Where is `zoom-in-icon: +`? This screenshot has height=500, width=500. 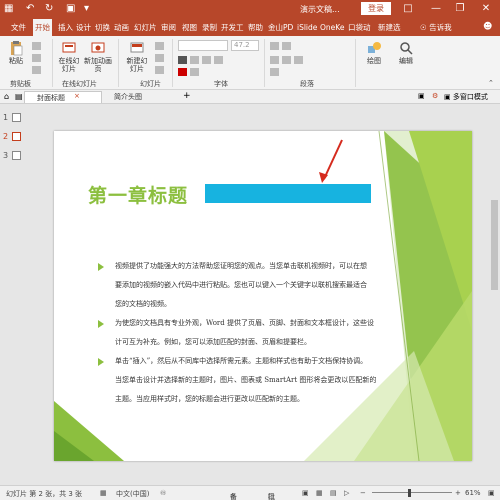
zoom-in-icon: + is located at coordinates (458, 493).